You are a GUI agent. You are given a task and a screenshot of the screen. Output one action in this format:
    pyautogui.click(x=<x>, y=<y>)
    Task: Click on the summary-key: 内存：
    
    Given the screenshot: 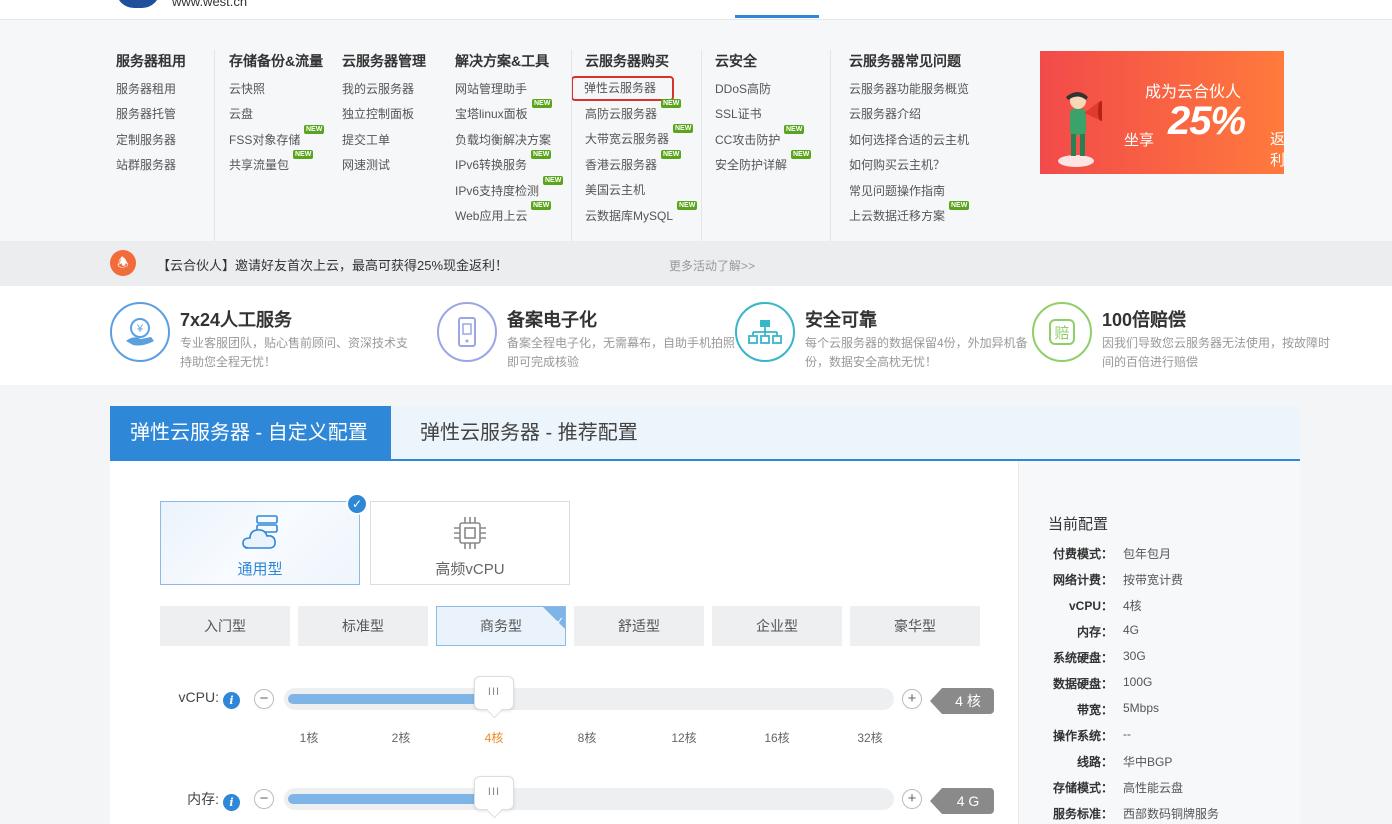 What is the action you would take?
    pyautogui.click(x=1094, y=632)
    